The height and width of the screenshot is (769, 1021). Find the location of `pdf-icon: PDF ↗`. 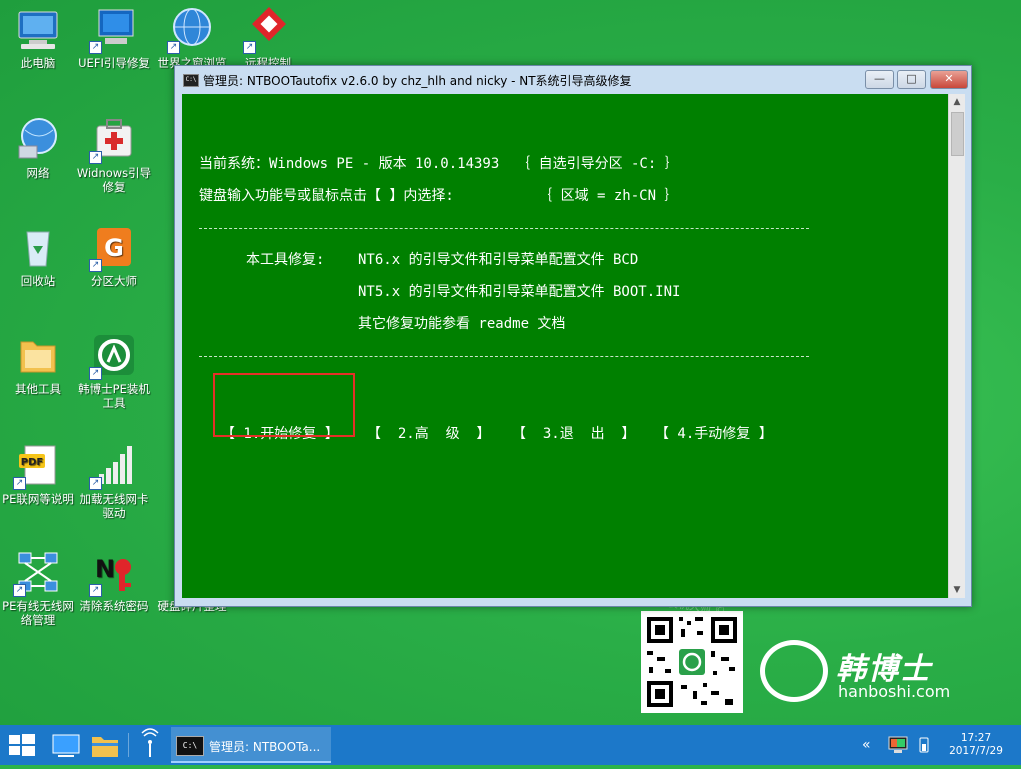

pdf-icon: PDF ↗ is located at coordinates (37, 466).